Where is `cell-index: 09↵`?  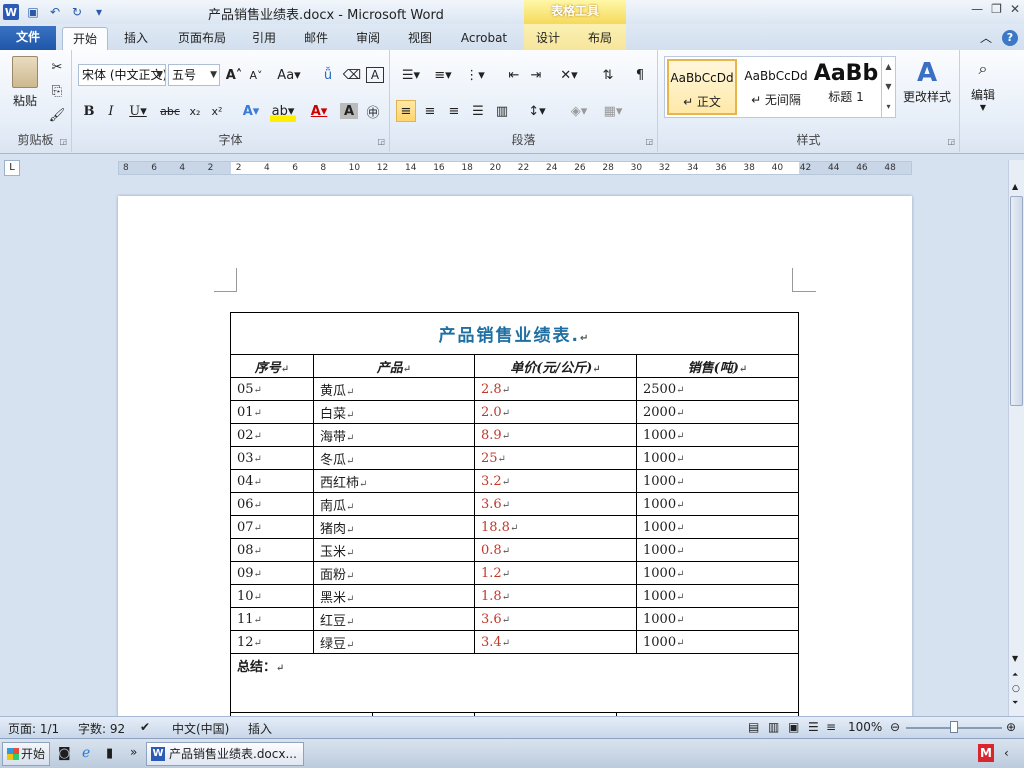 cell-index: 09↵ is located at coordinates (272, 573).